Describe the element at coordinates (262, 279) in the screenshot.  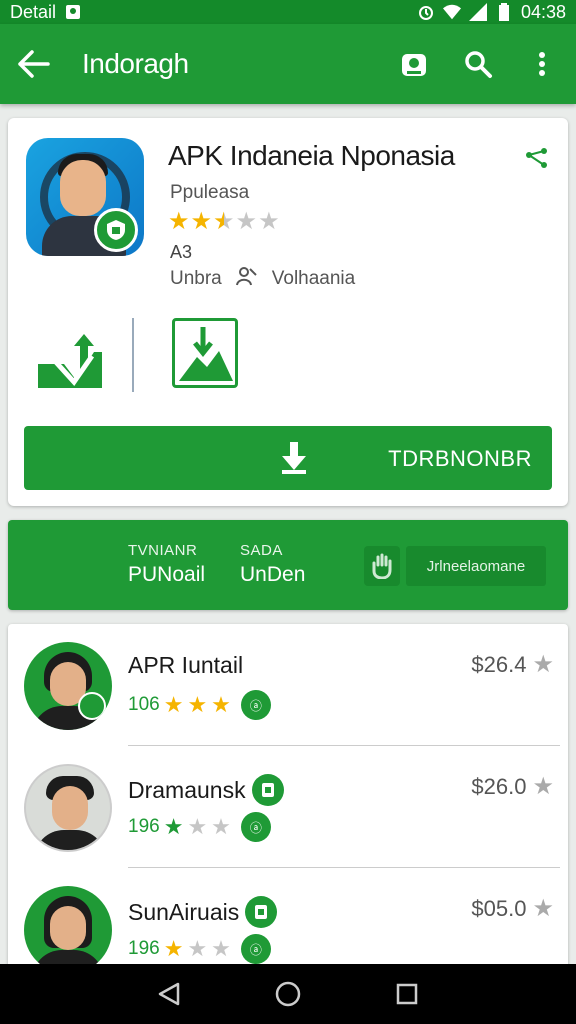
I see `app-meta: Unbra Volhaania` at that location.